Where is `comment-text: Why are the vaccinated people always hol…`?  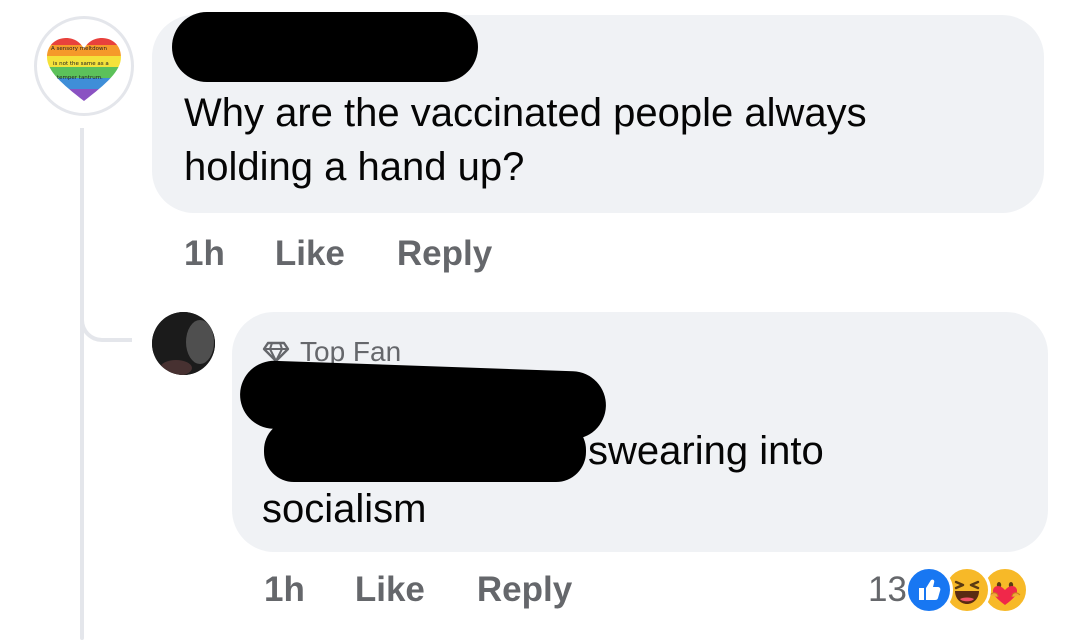
comment-text: Why are the vaccinated people always hol… is located at coordinates (525, 140).